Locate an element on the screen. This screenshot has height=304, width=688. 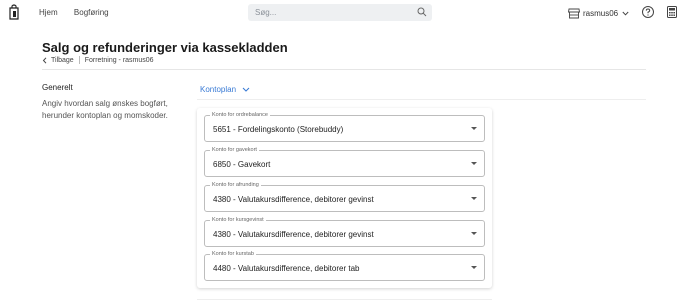
top-bar: Hjem Bogføring Søg... rasmus06 is located at coordinates (344, 13).